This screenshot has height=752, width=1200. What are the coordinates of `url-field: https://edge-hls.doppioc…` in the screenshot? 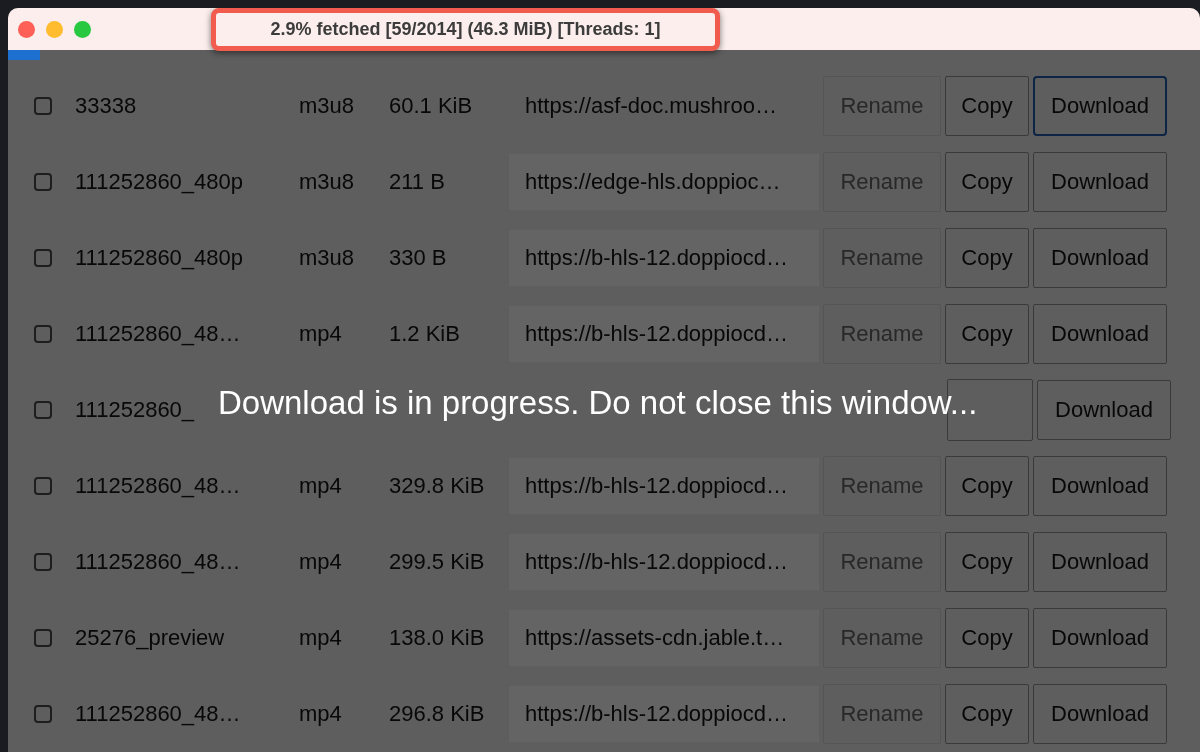 It's located at (664, 182).